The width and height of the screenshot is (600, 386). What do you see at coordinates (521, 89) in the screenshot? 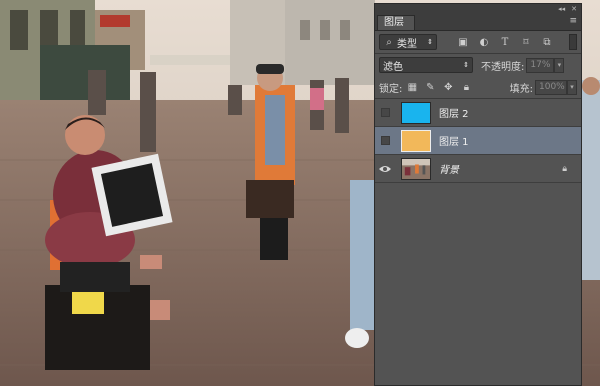
I see `fill-label: 填充:` at bounding box center [521, 89].